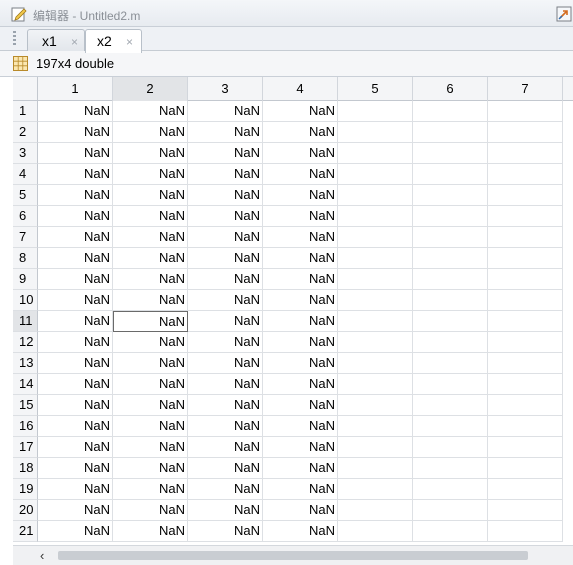 This screenshot has width=573, height=565. Describe the element at coordinates (300, 89) in the screenshot. I see `column-header: 4` at that location.